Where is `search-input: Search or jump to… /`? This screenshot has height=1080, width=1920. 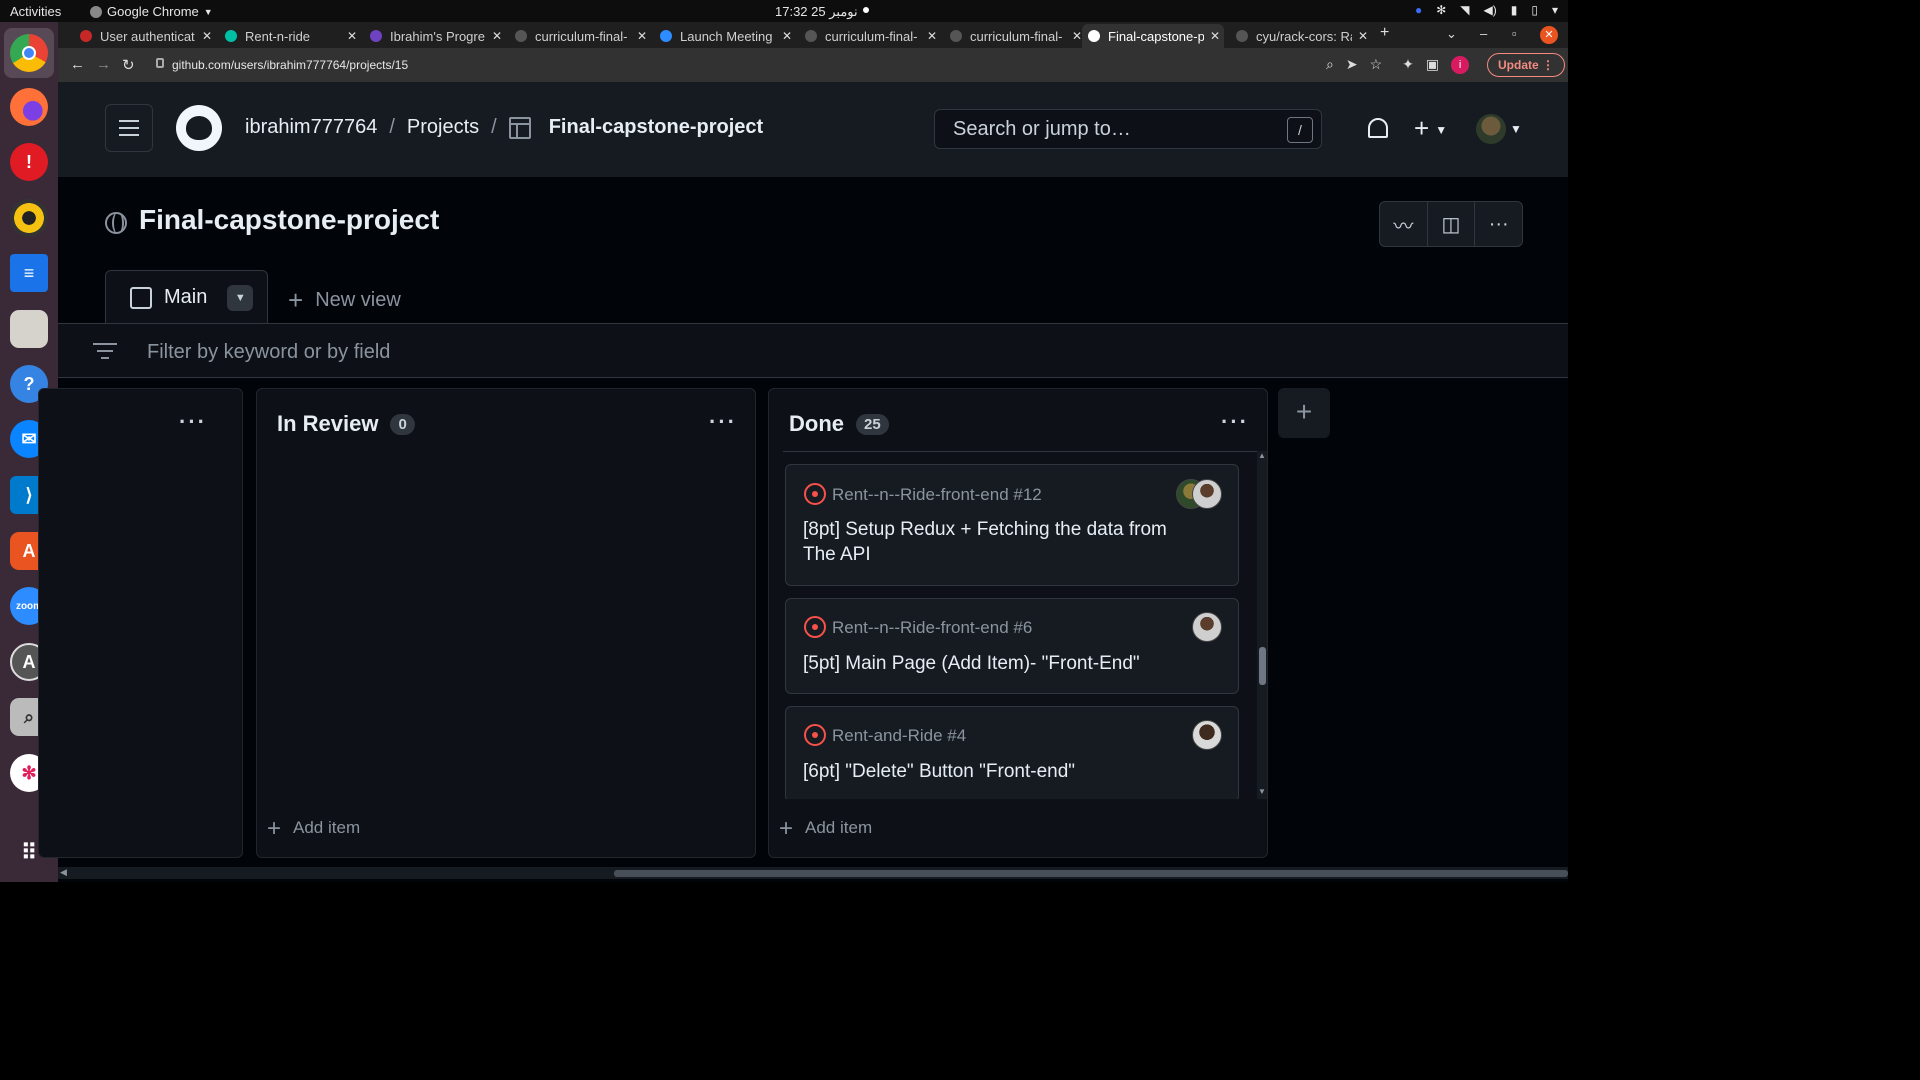
search-input: Search or jump to… / is located at coordinates (1128, 129).